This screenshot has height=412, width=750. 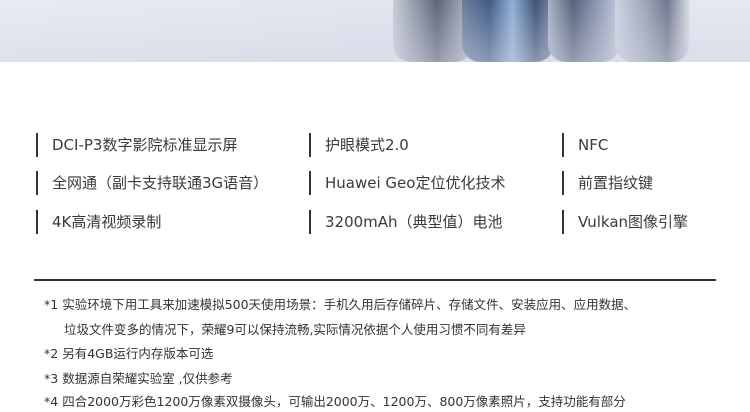 What do you see at coordinates (633, 222) in the screenshot?
I see `feature-label: Vulkan图像引擎` at bounding box center [633, 222].